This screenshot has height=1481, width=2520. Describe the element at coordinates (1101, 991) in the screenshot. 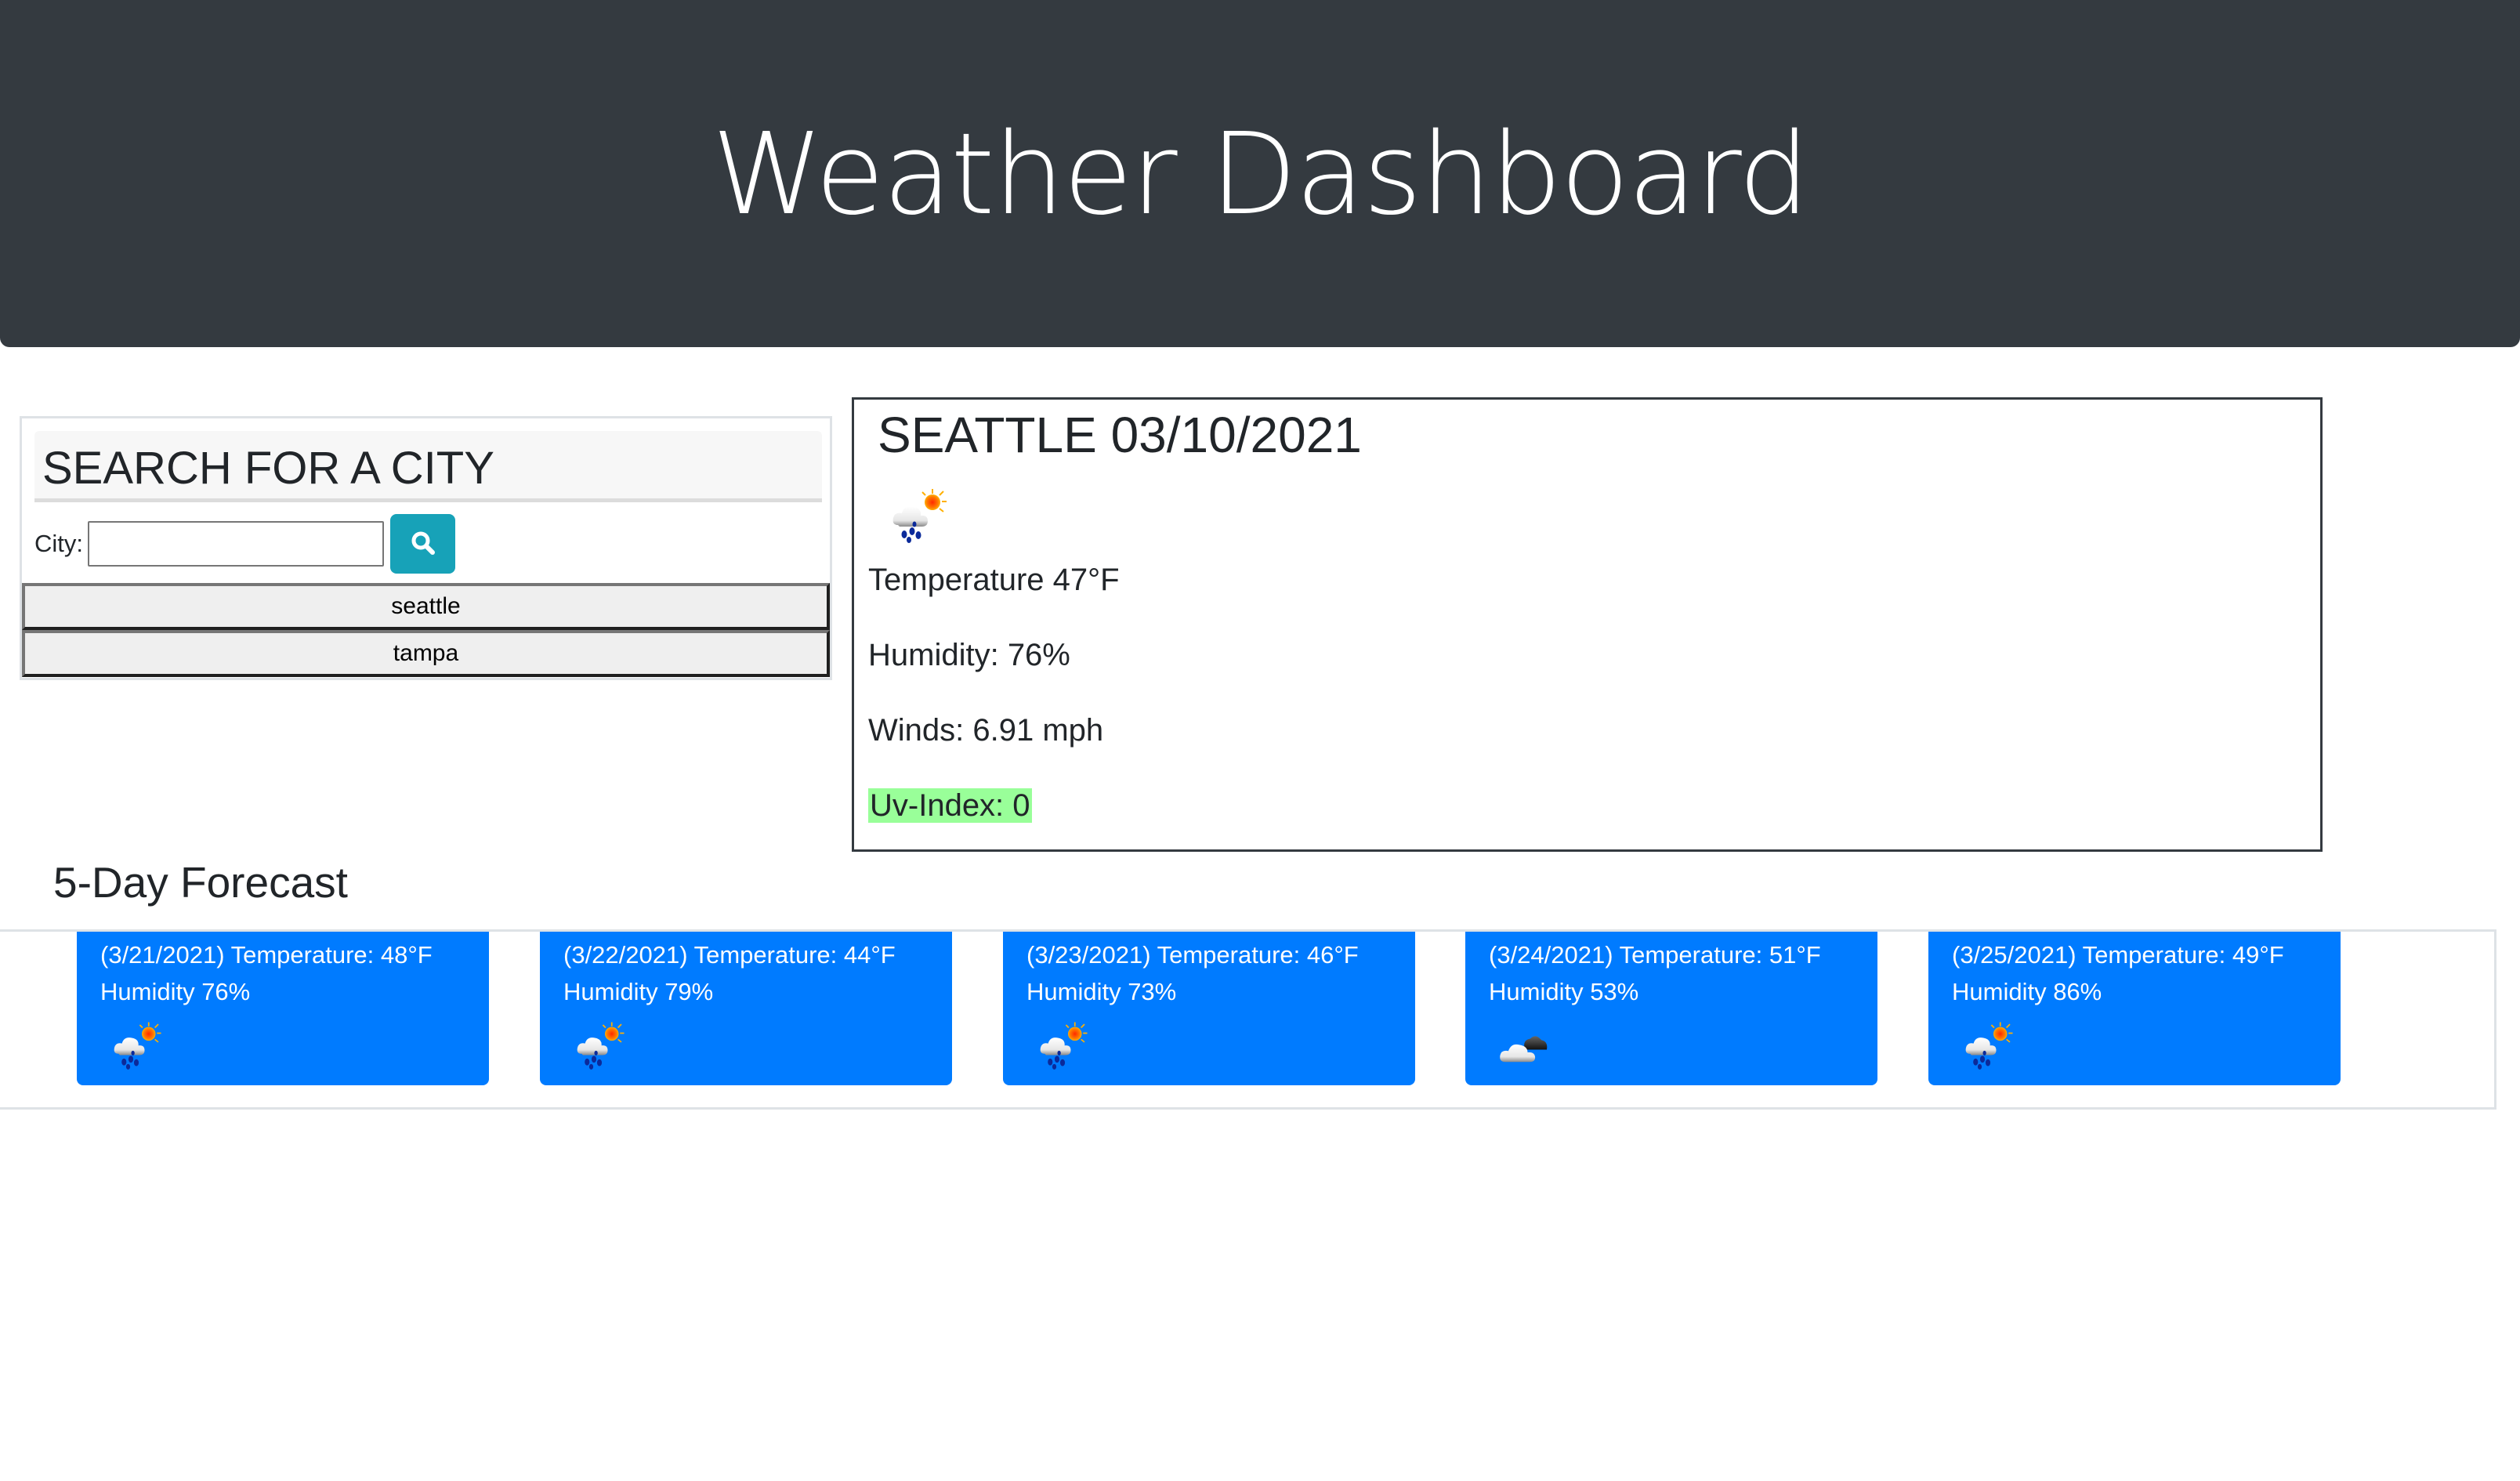

I see `forecast-humidity: Humidity 73%` at that location.